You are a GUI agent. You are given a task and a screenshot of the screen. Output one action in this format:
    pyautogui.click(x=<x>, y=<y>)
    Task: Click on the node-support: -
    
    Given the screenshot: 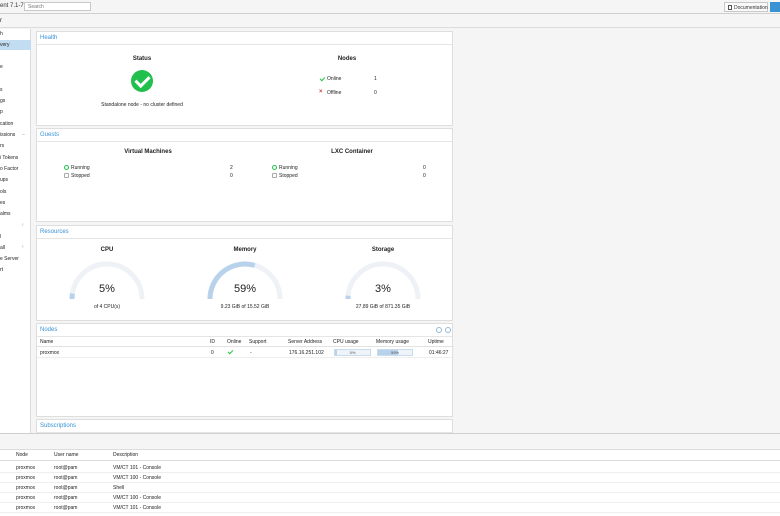 What is the action you would take?
    pyautogui.click(x=251, y=353)
    